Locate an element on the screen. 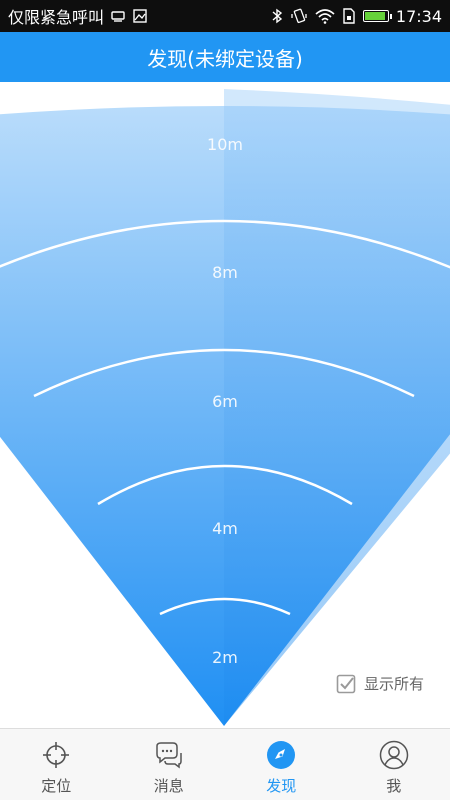 The width and height of the screenshot is (450, 800). status-left: 仅限紧急呼叫 is located at coordinates (78, 16).